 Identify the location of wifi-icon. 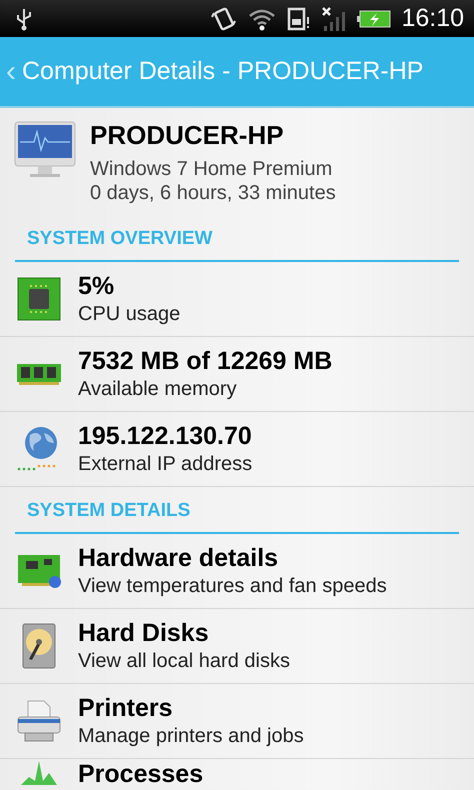
(262, 18).